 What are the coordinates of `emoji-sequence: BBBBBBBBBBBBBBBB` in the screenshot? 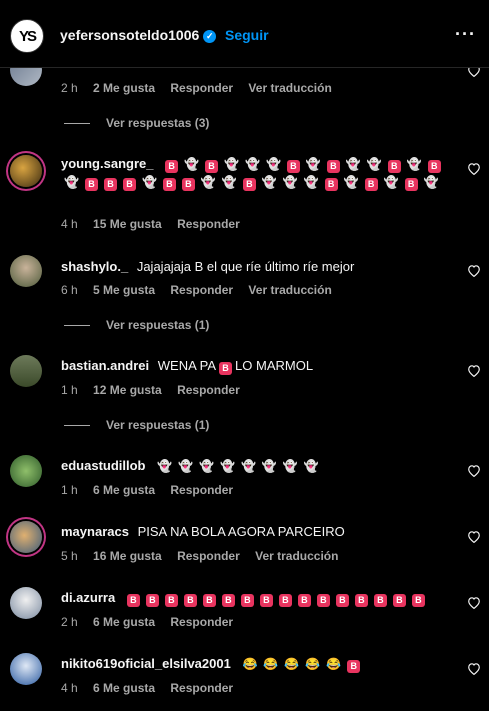 It's located at (276, 598).